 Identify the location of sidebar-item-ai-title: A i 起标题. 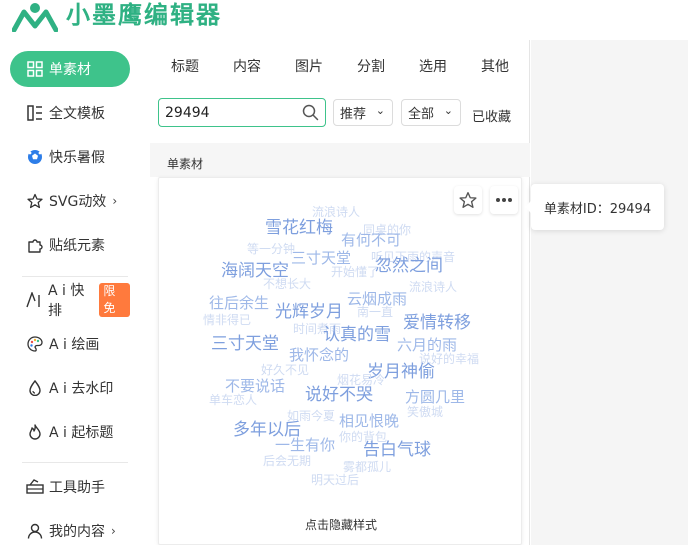
(70, 432).